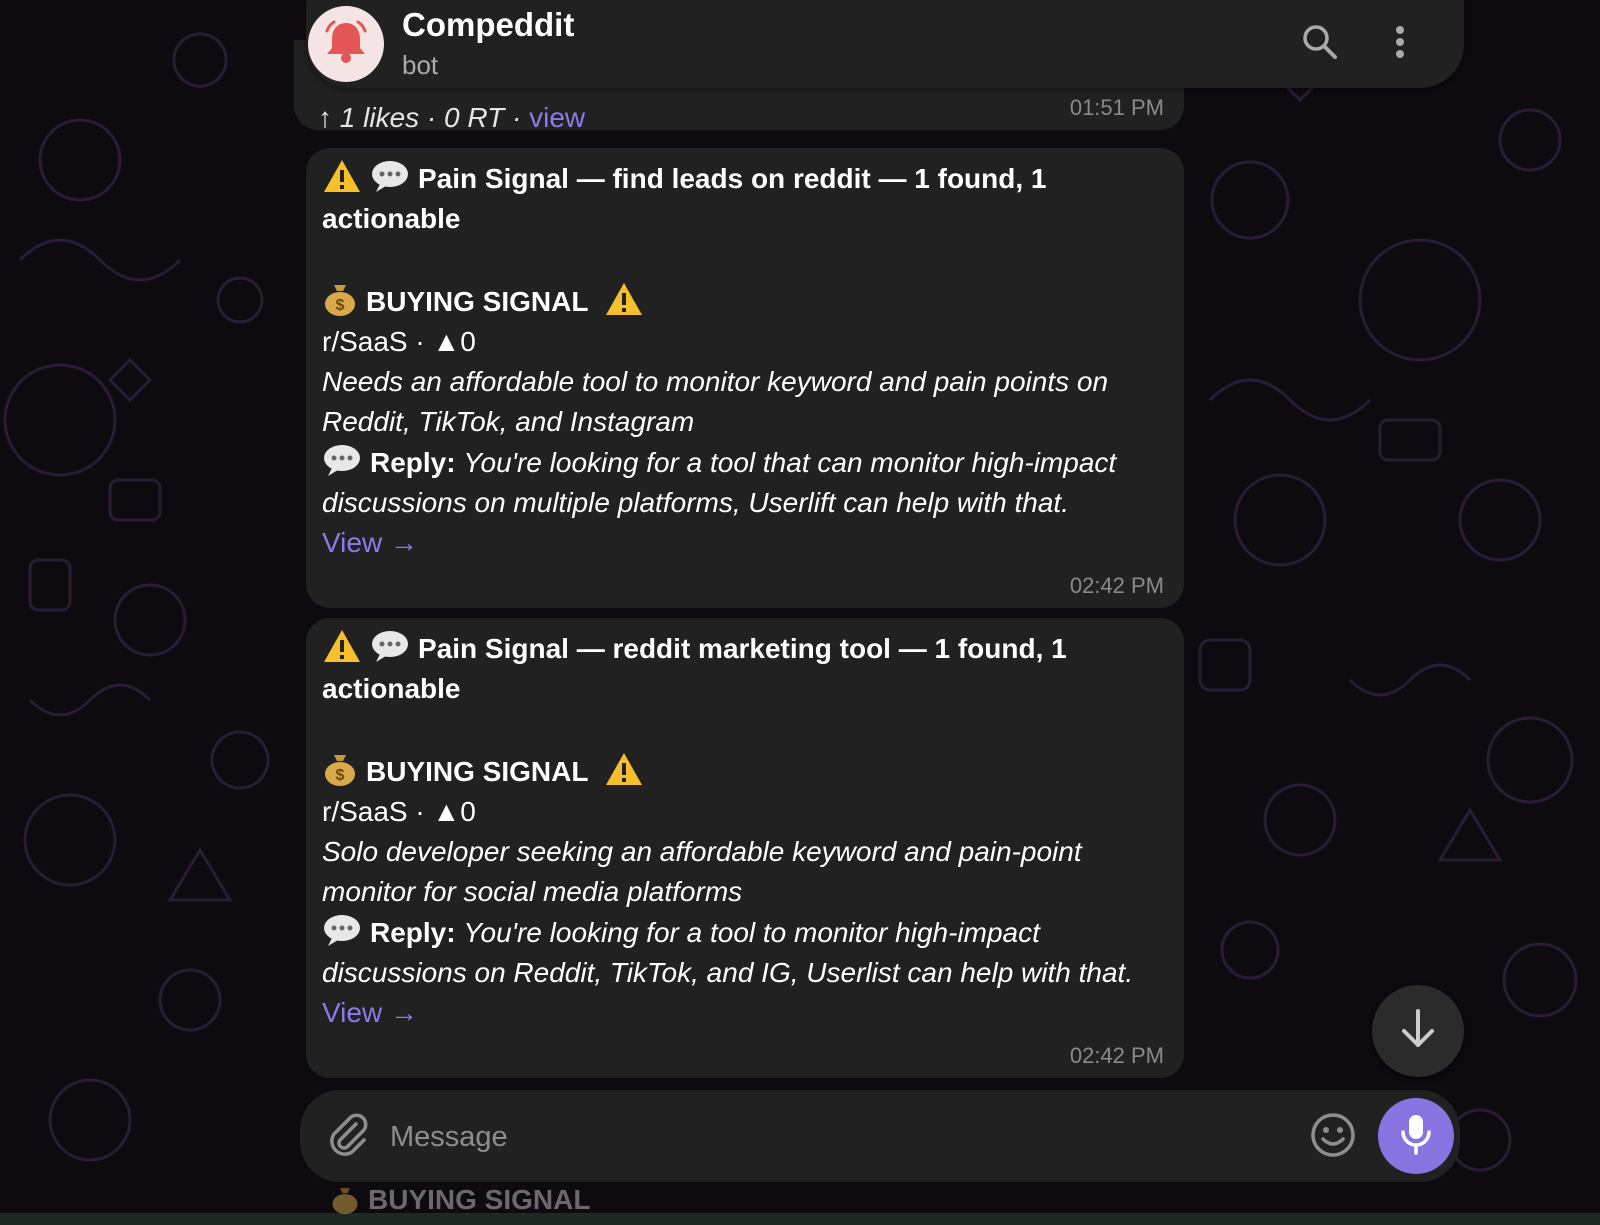 Image resolution: width=1600 pixels, height=1225 pixels. I want to click on bot-avatar, so click(346, 44).